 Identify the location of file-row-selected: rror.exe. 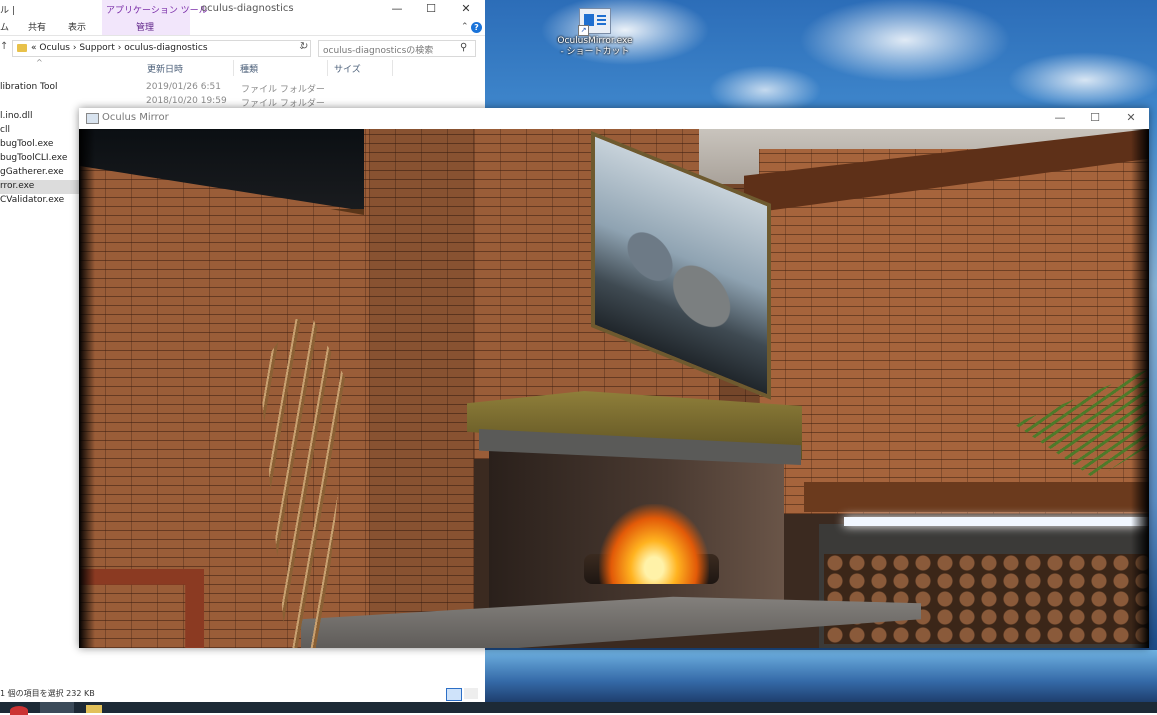
(40, 187).